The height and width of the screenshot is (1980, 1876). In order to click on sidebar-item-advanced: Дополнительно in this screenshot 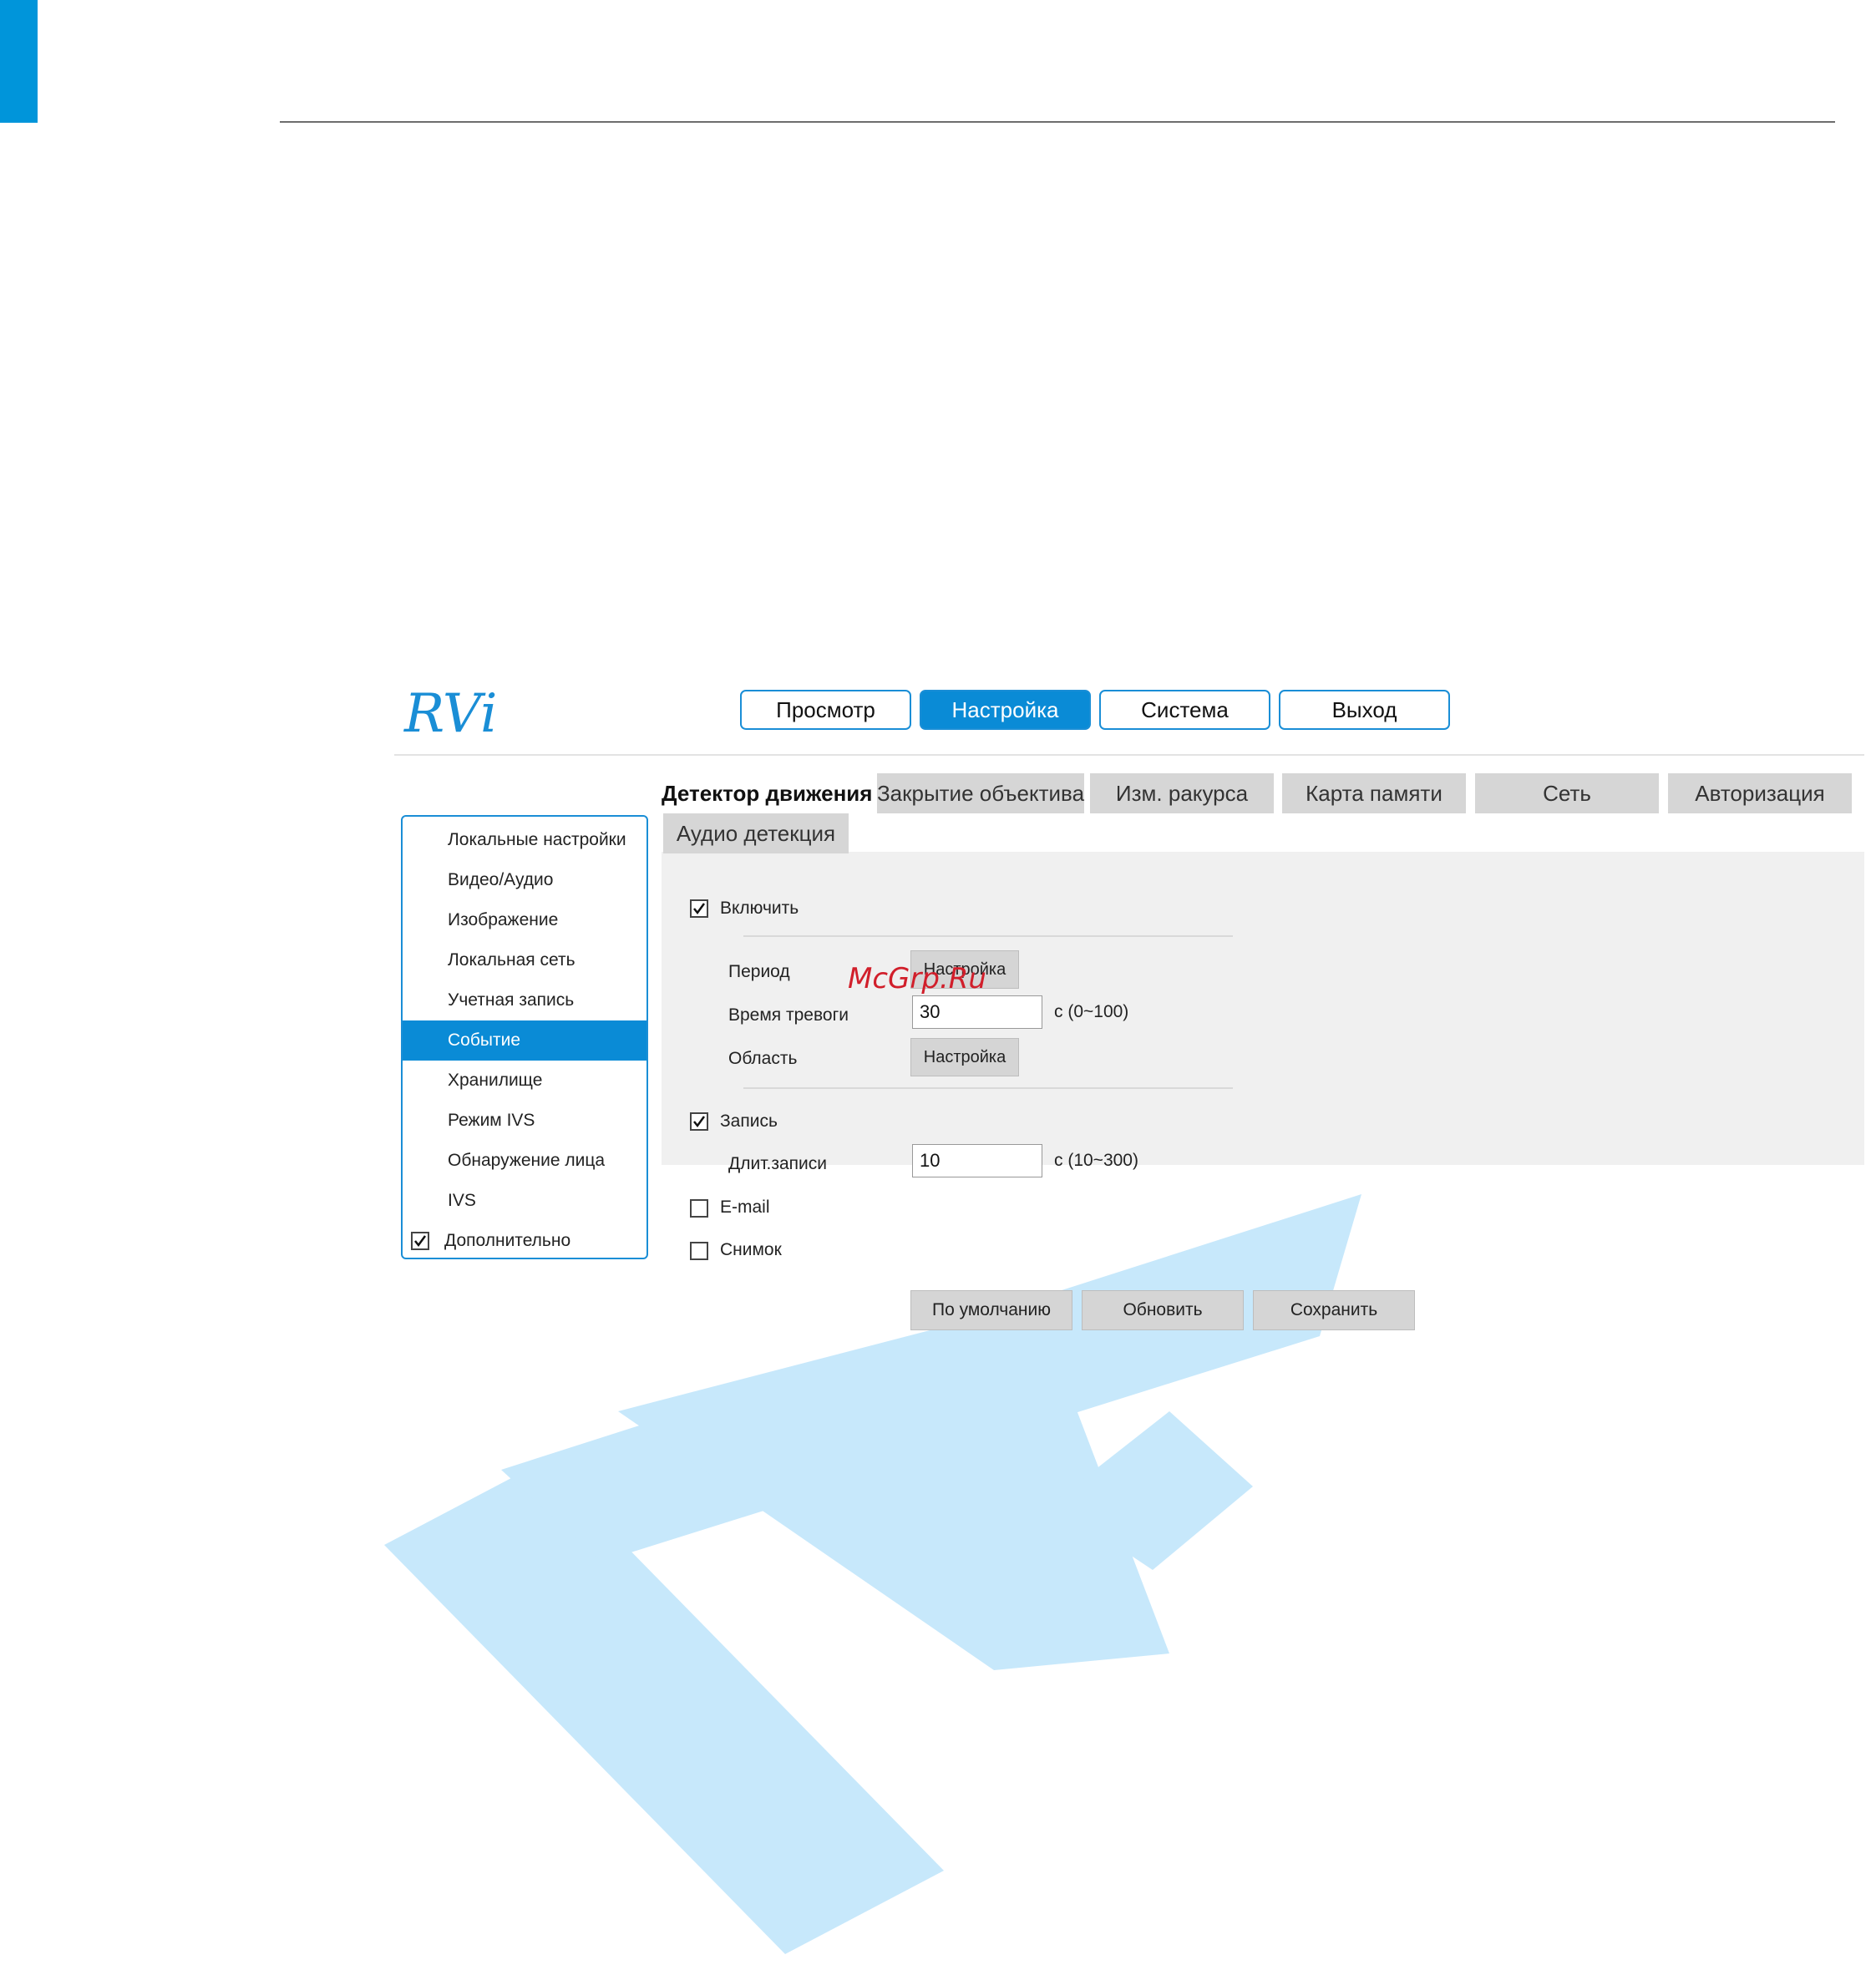, I will do `click(524, 1241)`.